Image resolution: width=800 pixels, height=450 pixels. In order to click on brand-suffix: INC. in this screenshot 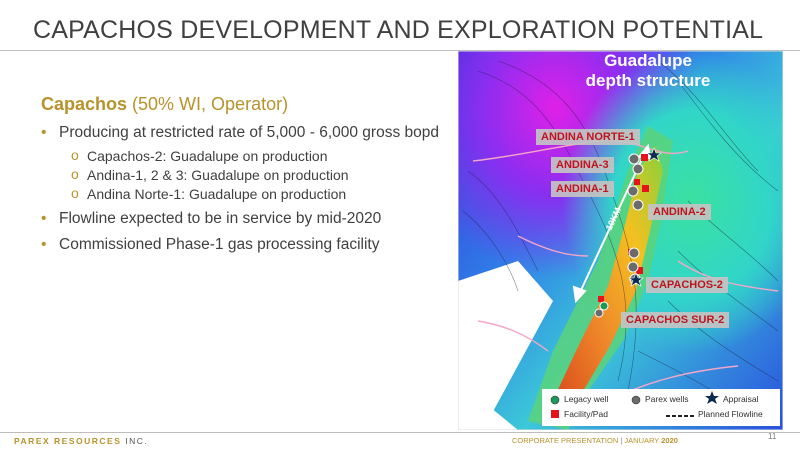, I will do `click(135, 441)`.